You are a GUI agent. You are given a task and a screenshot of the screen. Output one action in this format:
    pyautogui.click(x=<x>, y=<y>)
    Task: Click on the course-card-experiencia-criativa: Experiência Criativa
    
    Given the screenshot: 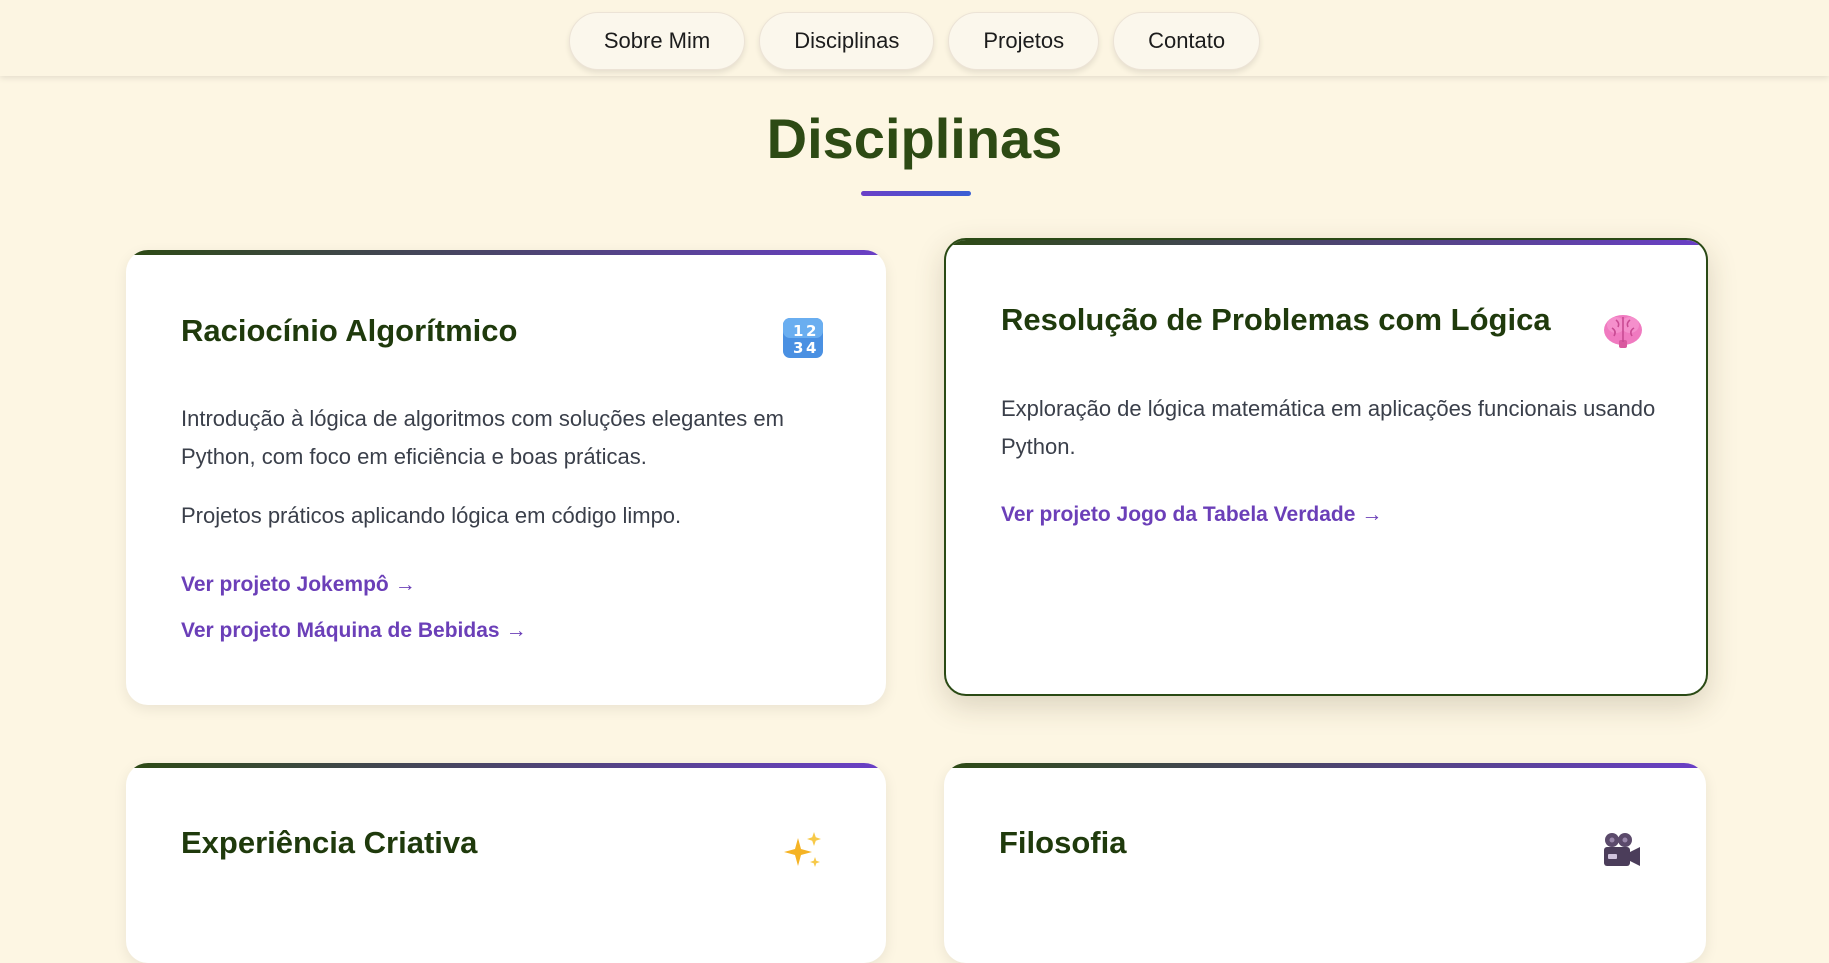 What is the action you would take?
    pyautogui.click(x=506, y=863)
    